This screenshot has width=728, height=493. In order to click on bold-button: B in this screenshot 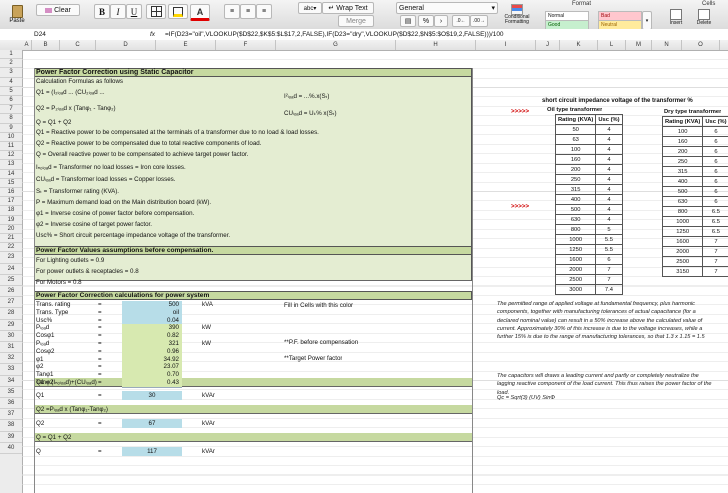, I will do `click(102, 11)`.